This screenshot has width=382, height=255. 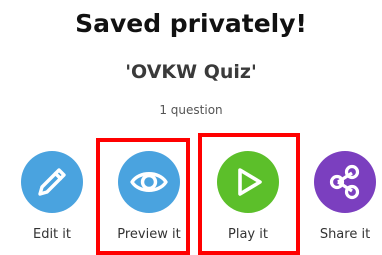 What do you see at coordinates (149, 182) in the screenshot?
I see `eye-icon` at bounding box center [149, 182].